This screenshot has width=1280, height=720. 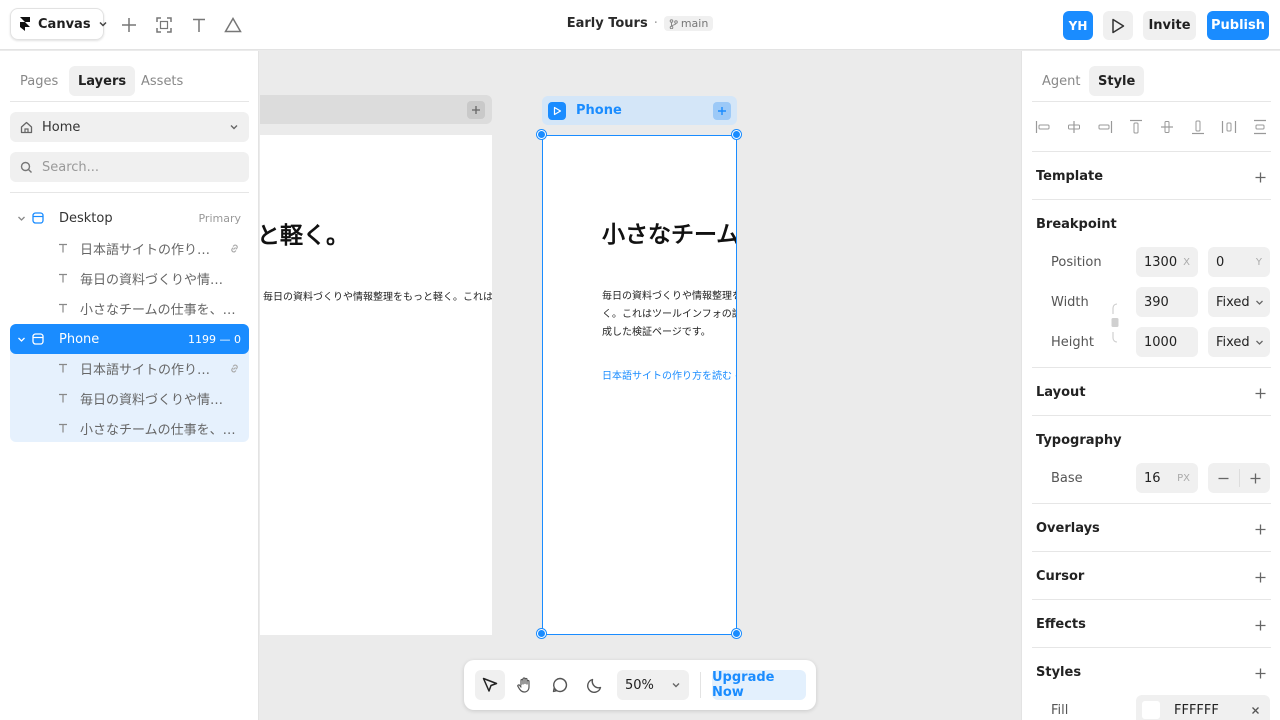 I want to click on preview-button, so click(x=1118, y=25).